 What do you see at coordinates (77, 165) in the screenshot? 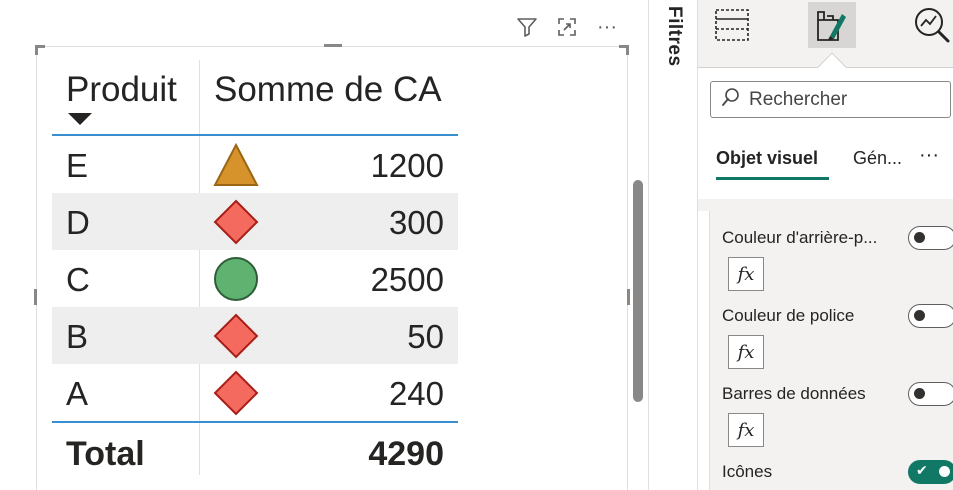
I see `cell-produit: E` at bounding box center [77, 165].